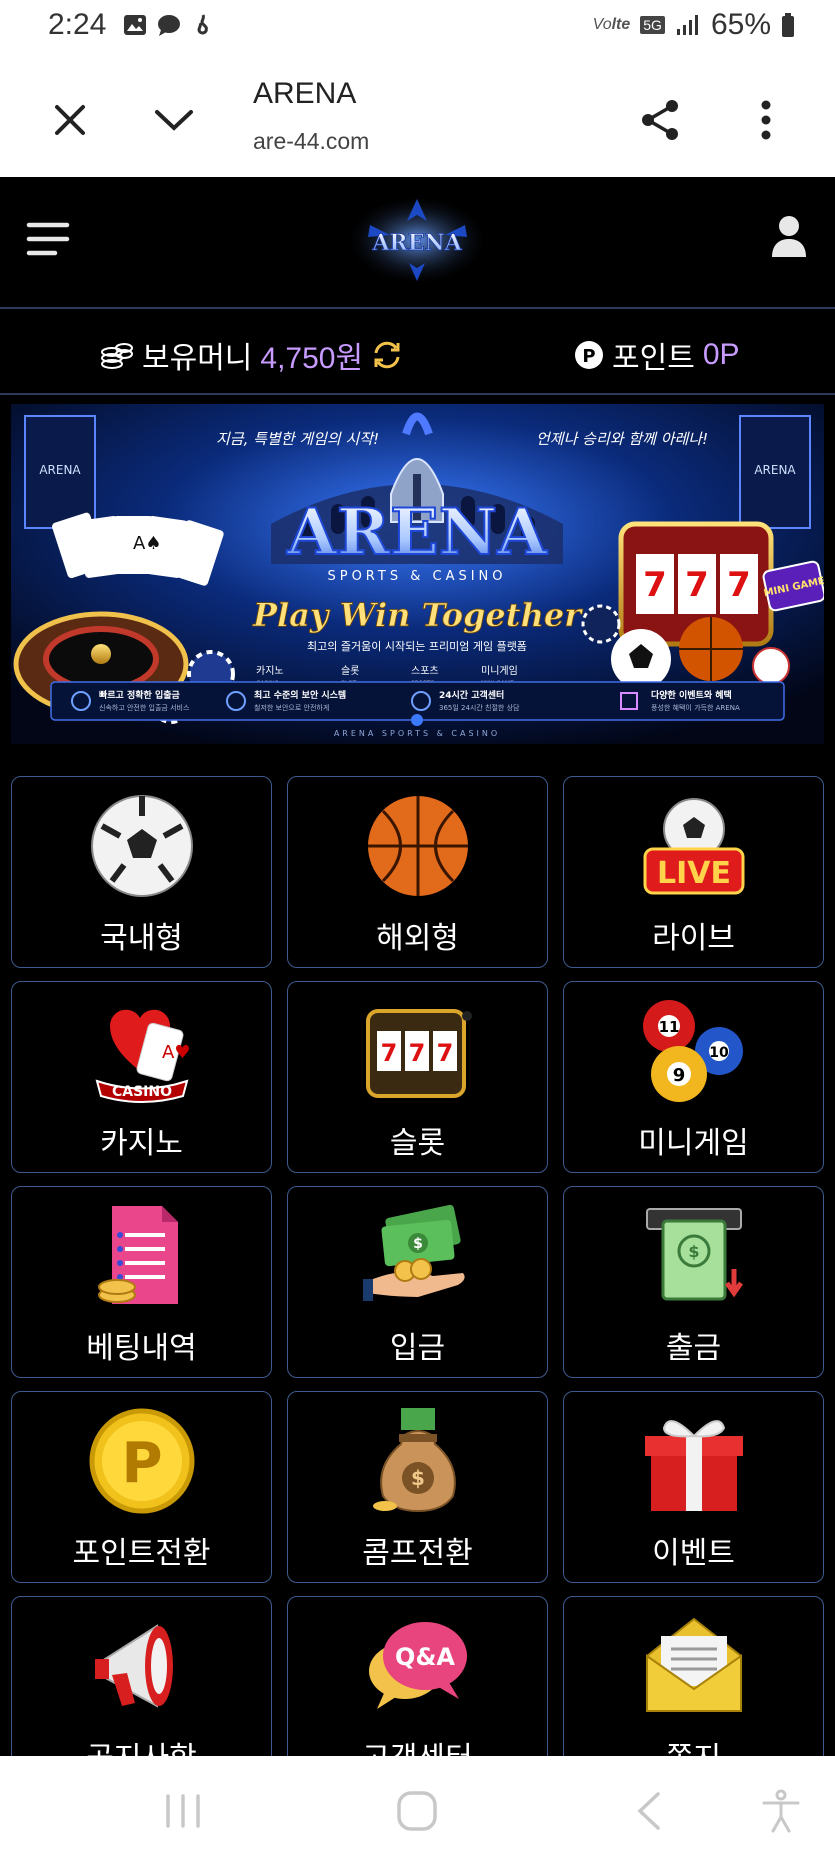 This screenshot has height=1862, width=835. I want to click on megaphone-icon, so click(134, 1666).